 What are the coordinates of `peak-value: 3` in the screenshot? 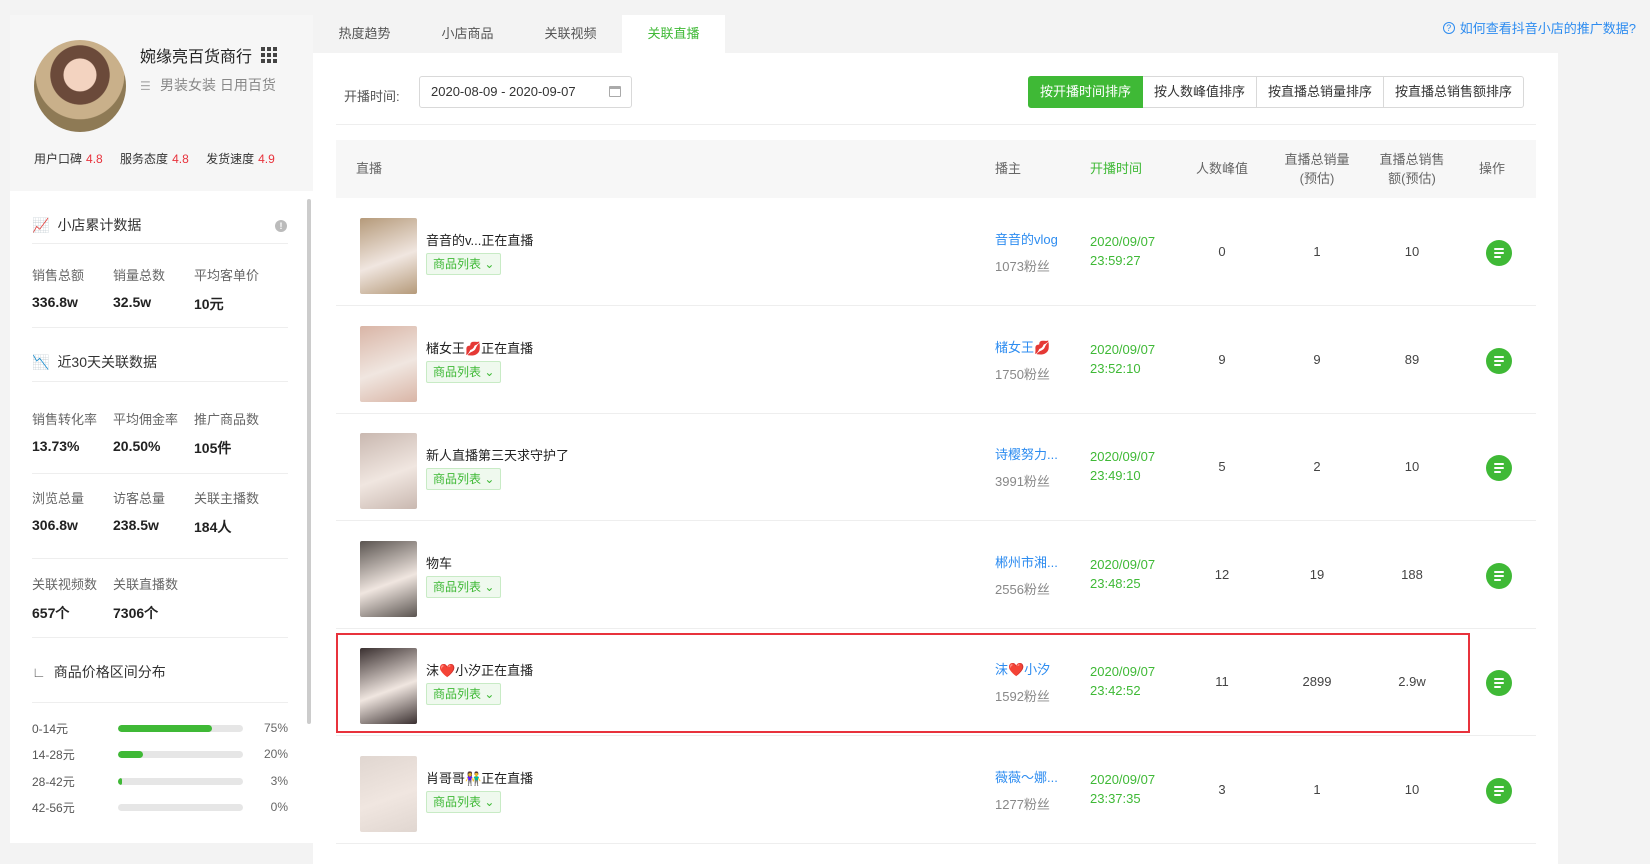 It's located at (1222, 789).